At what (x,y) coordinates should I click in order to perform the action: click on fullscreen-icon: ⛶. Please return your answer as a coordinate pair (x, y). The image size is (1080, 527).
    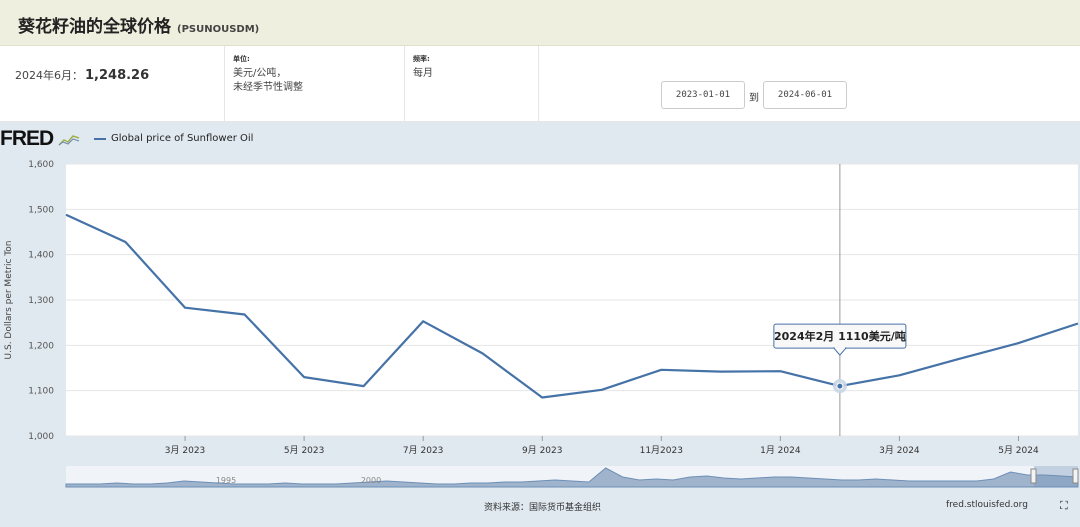
    Looking at the image, I should click on (1064, 506).